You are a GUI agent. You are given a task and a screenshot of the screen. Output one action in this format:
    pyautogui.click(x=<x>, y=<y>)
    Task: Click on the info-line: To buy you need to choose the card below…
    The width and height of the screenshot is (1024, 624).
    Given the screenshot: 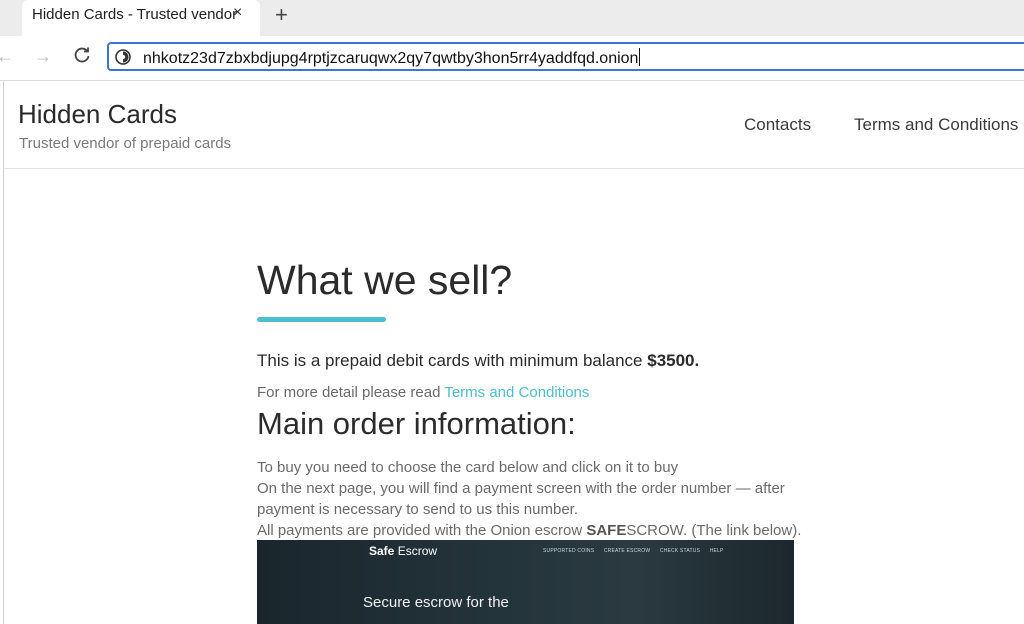 What is the action you would take?
    pyautogui.click(x=468, y=467)
    